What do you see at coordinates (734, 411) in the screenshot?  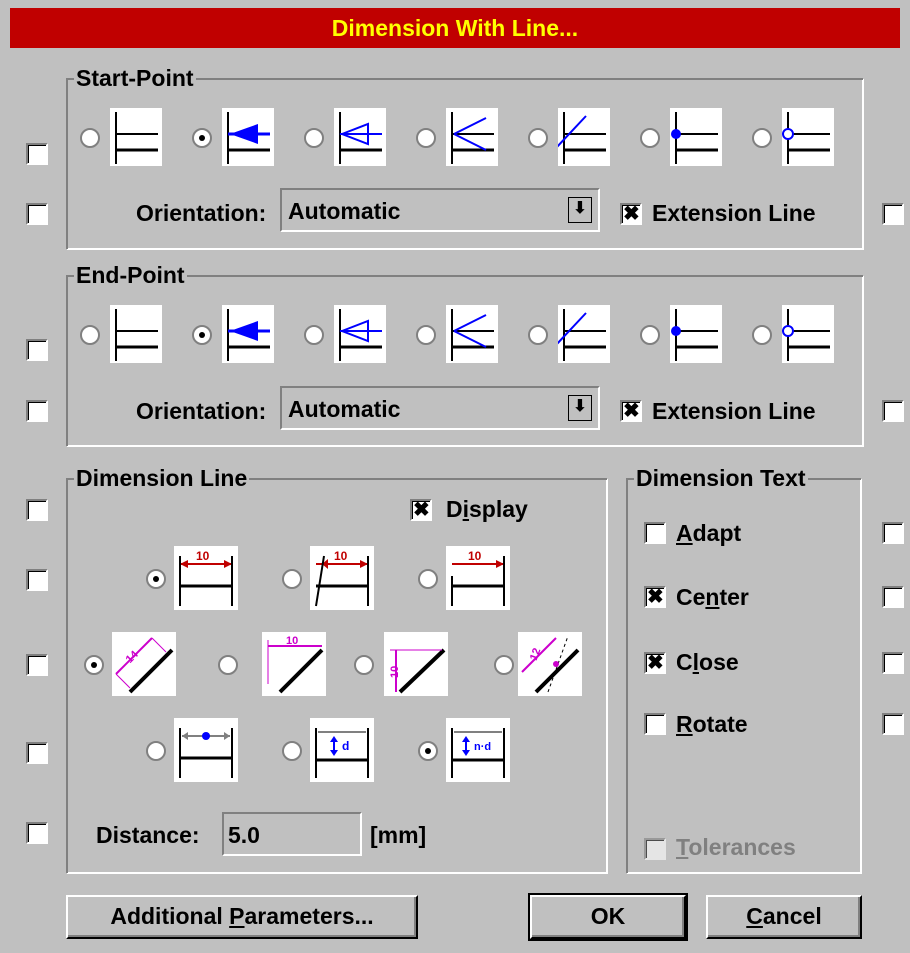 I see `end-extension-label: Extension Line` at bounding box center [734, 411].